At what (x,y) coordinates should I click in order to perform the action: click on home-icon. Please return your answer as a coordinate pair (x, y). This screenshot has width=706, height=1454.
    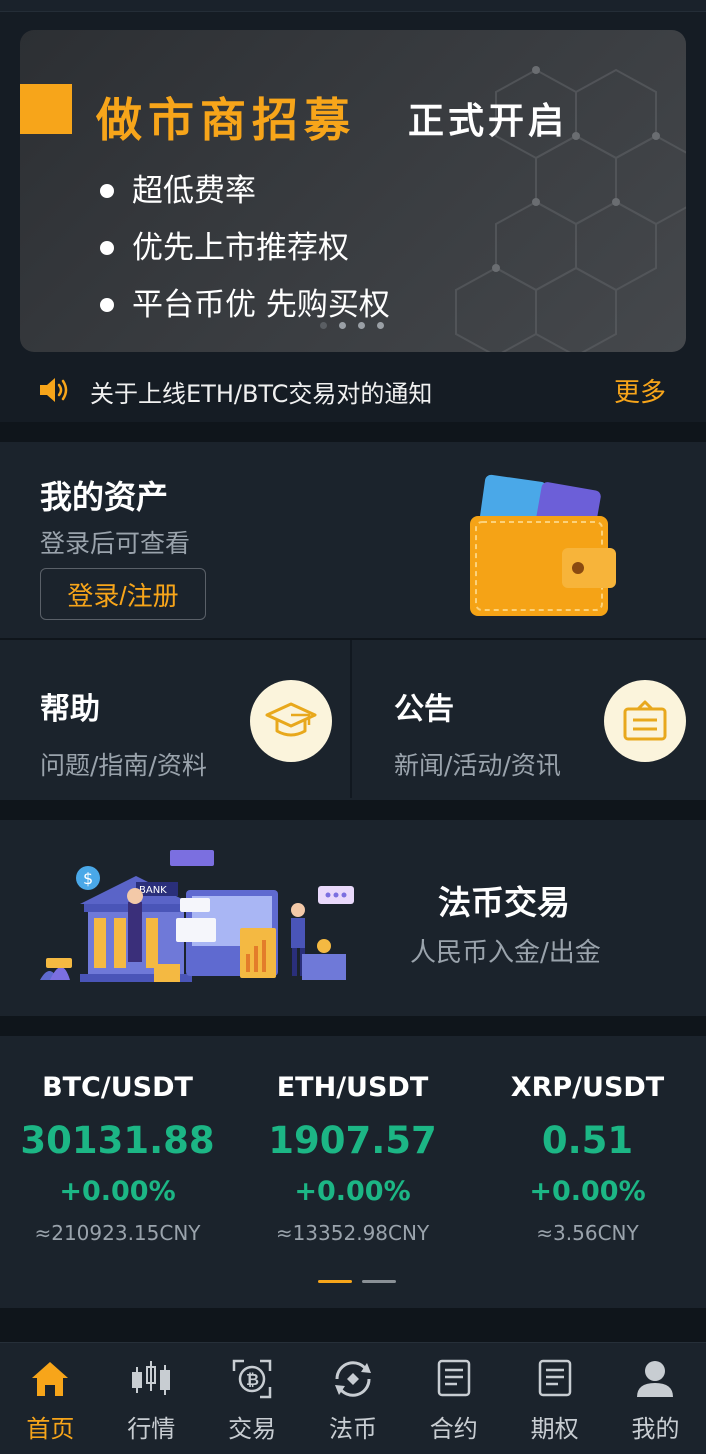
    Looking at the image, I should click on (50, 1379).